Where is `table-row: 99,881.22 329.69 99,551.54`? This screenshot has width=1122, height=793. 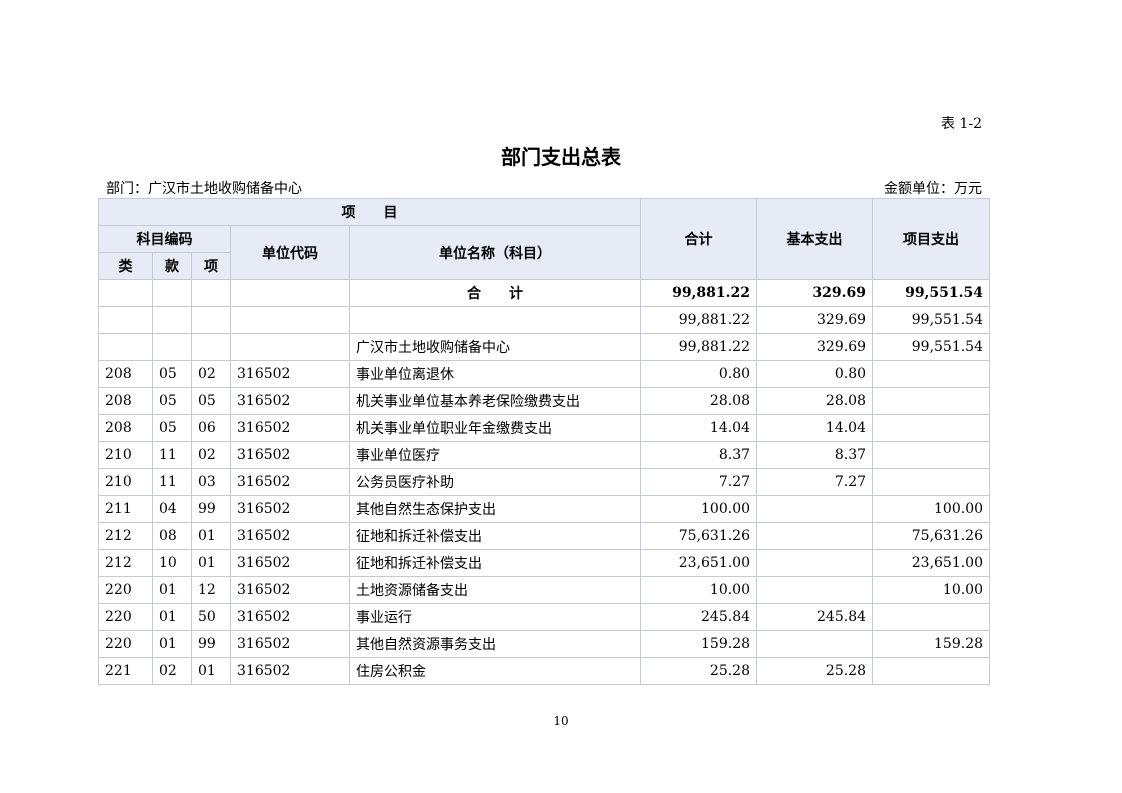
table-row: 99,881.22 329.69 99,551.54 is located at coordinates (544, 320).